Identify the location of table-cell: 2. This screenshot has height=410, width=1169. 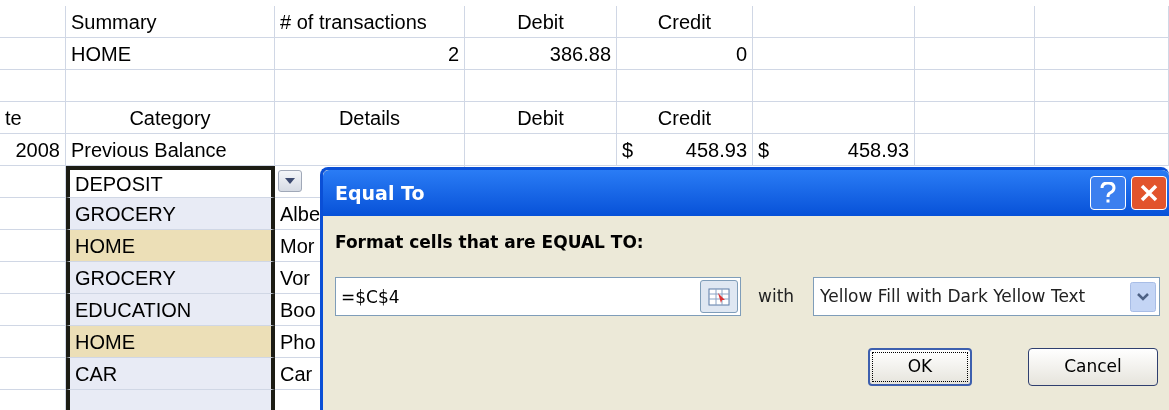
(370, 54).